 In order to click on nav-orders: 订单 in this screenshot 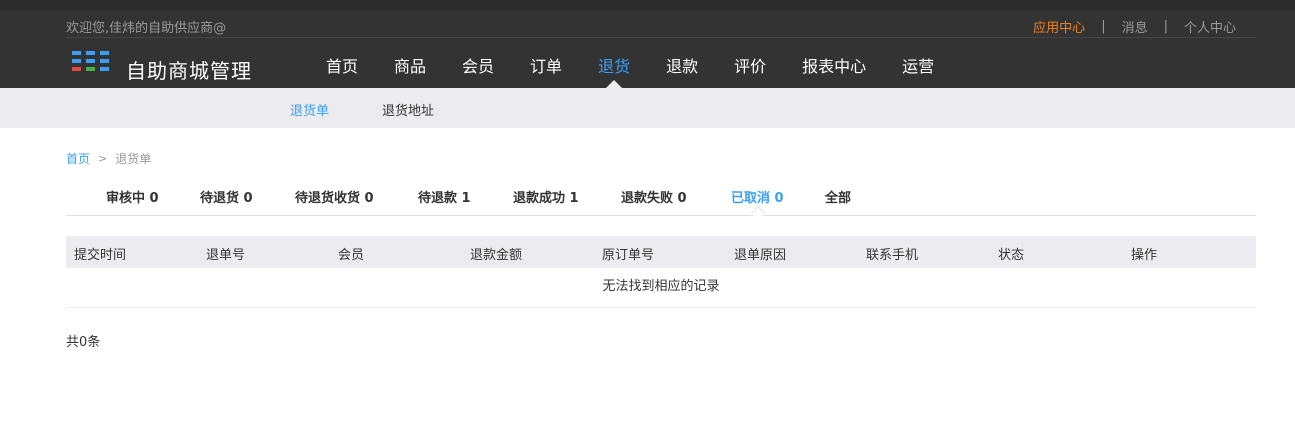, I will do `click(546, 63)`.